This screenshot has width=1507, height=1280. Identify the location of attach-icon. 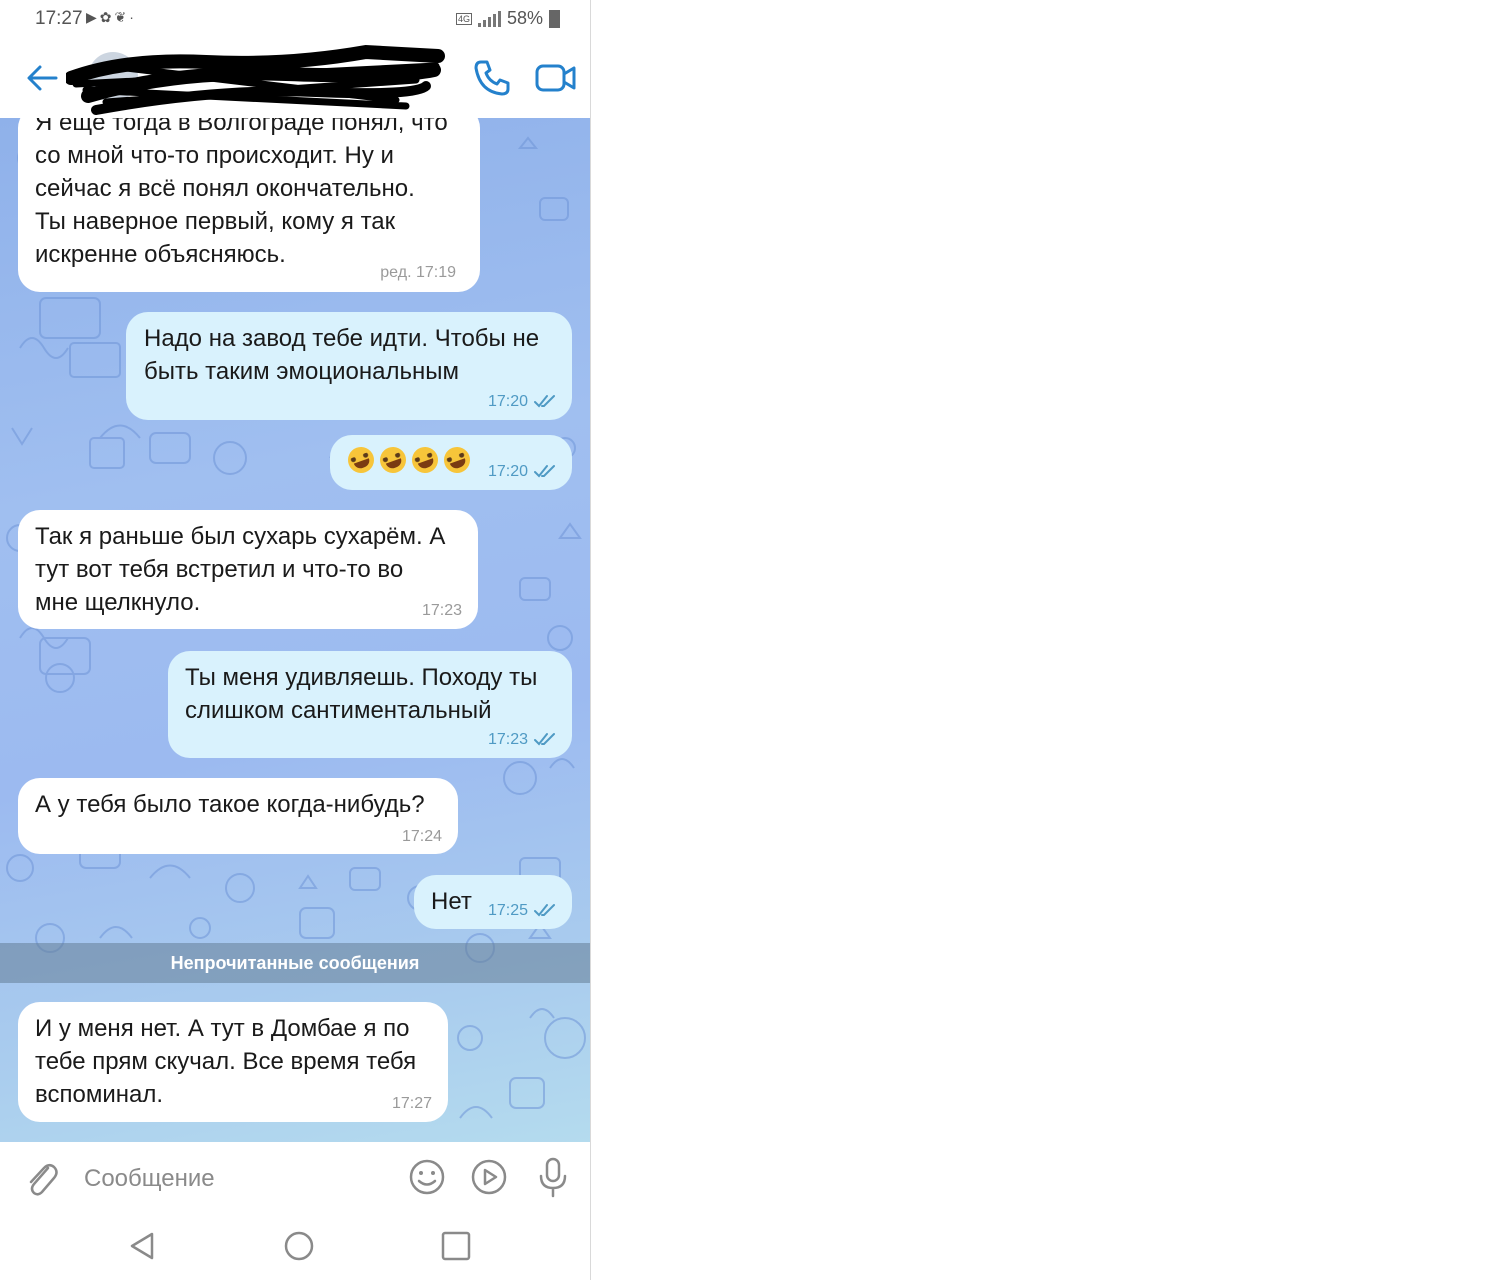
(41, 1178).